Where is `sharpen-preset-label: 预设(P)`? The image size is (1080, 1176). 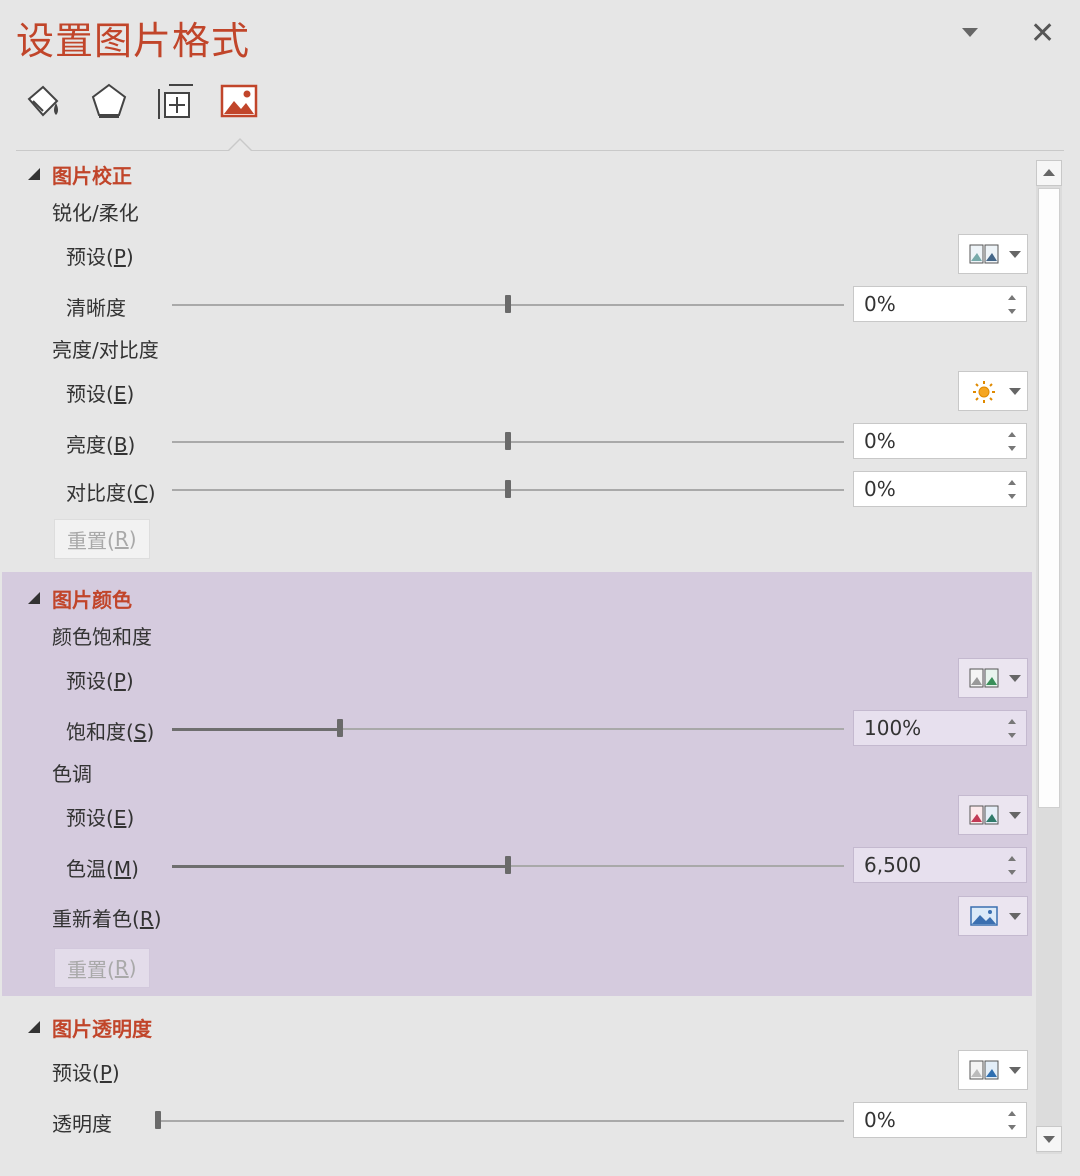
sharpen-preset-label: 预设(P) is located at coordinates (100, 257).